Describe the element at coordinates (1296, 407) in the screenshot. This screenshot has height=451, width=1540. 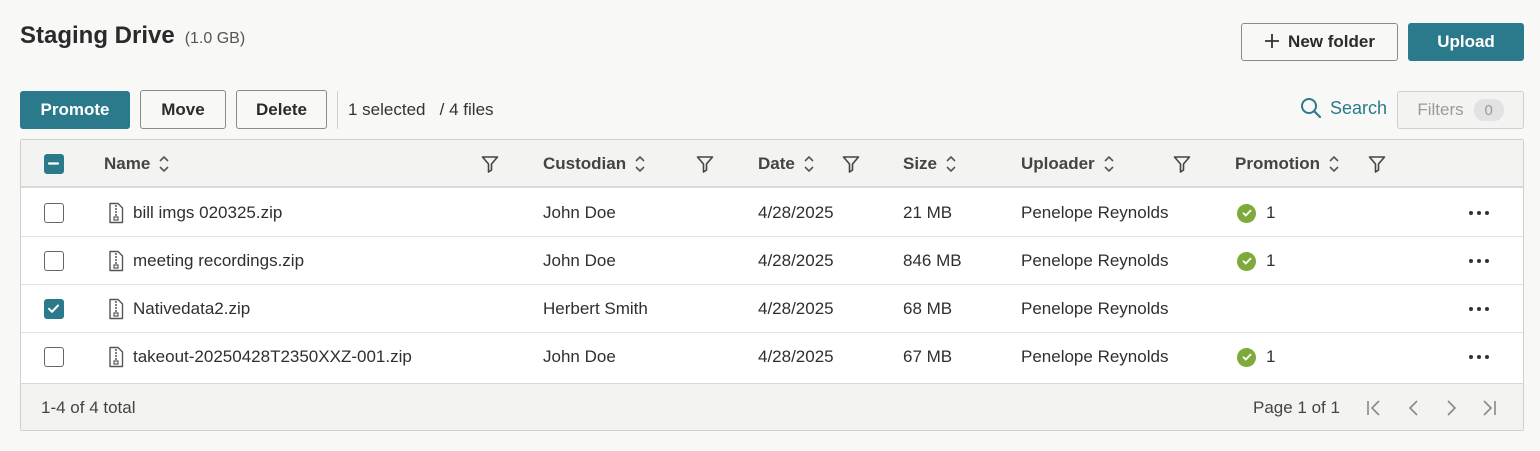
I see `page-indicator: Page 1 of 1` at that location.